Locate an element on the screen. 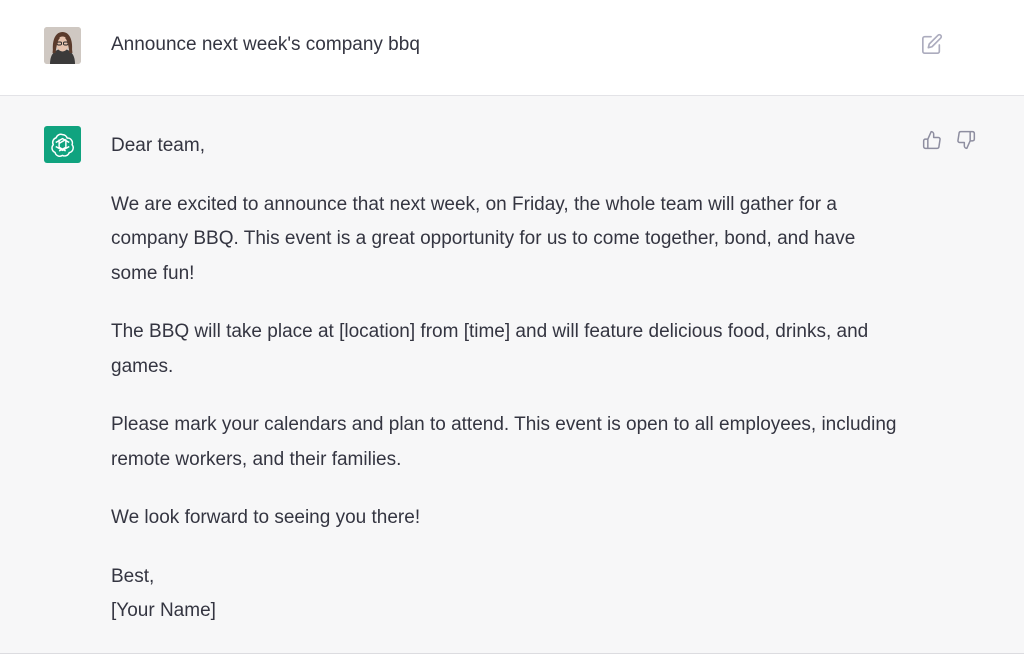 This screenshot has width=1024, height=664. thumbs-down-button is located at coordinates (967, 141).